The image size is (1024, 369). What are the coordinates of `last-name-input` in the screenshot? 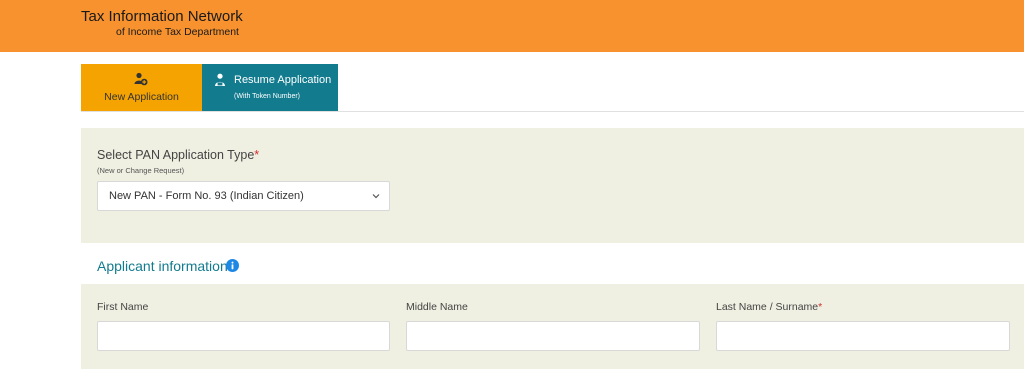 It's located at (863, 336).